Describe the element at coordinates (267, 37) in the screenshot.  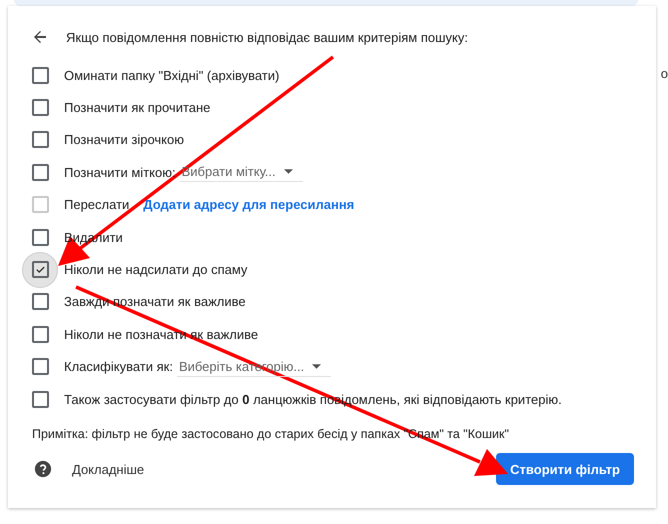
I see `heading-text: Якщо повідомлення повністю відповідає вашим критеріям пошуку:` at that location.